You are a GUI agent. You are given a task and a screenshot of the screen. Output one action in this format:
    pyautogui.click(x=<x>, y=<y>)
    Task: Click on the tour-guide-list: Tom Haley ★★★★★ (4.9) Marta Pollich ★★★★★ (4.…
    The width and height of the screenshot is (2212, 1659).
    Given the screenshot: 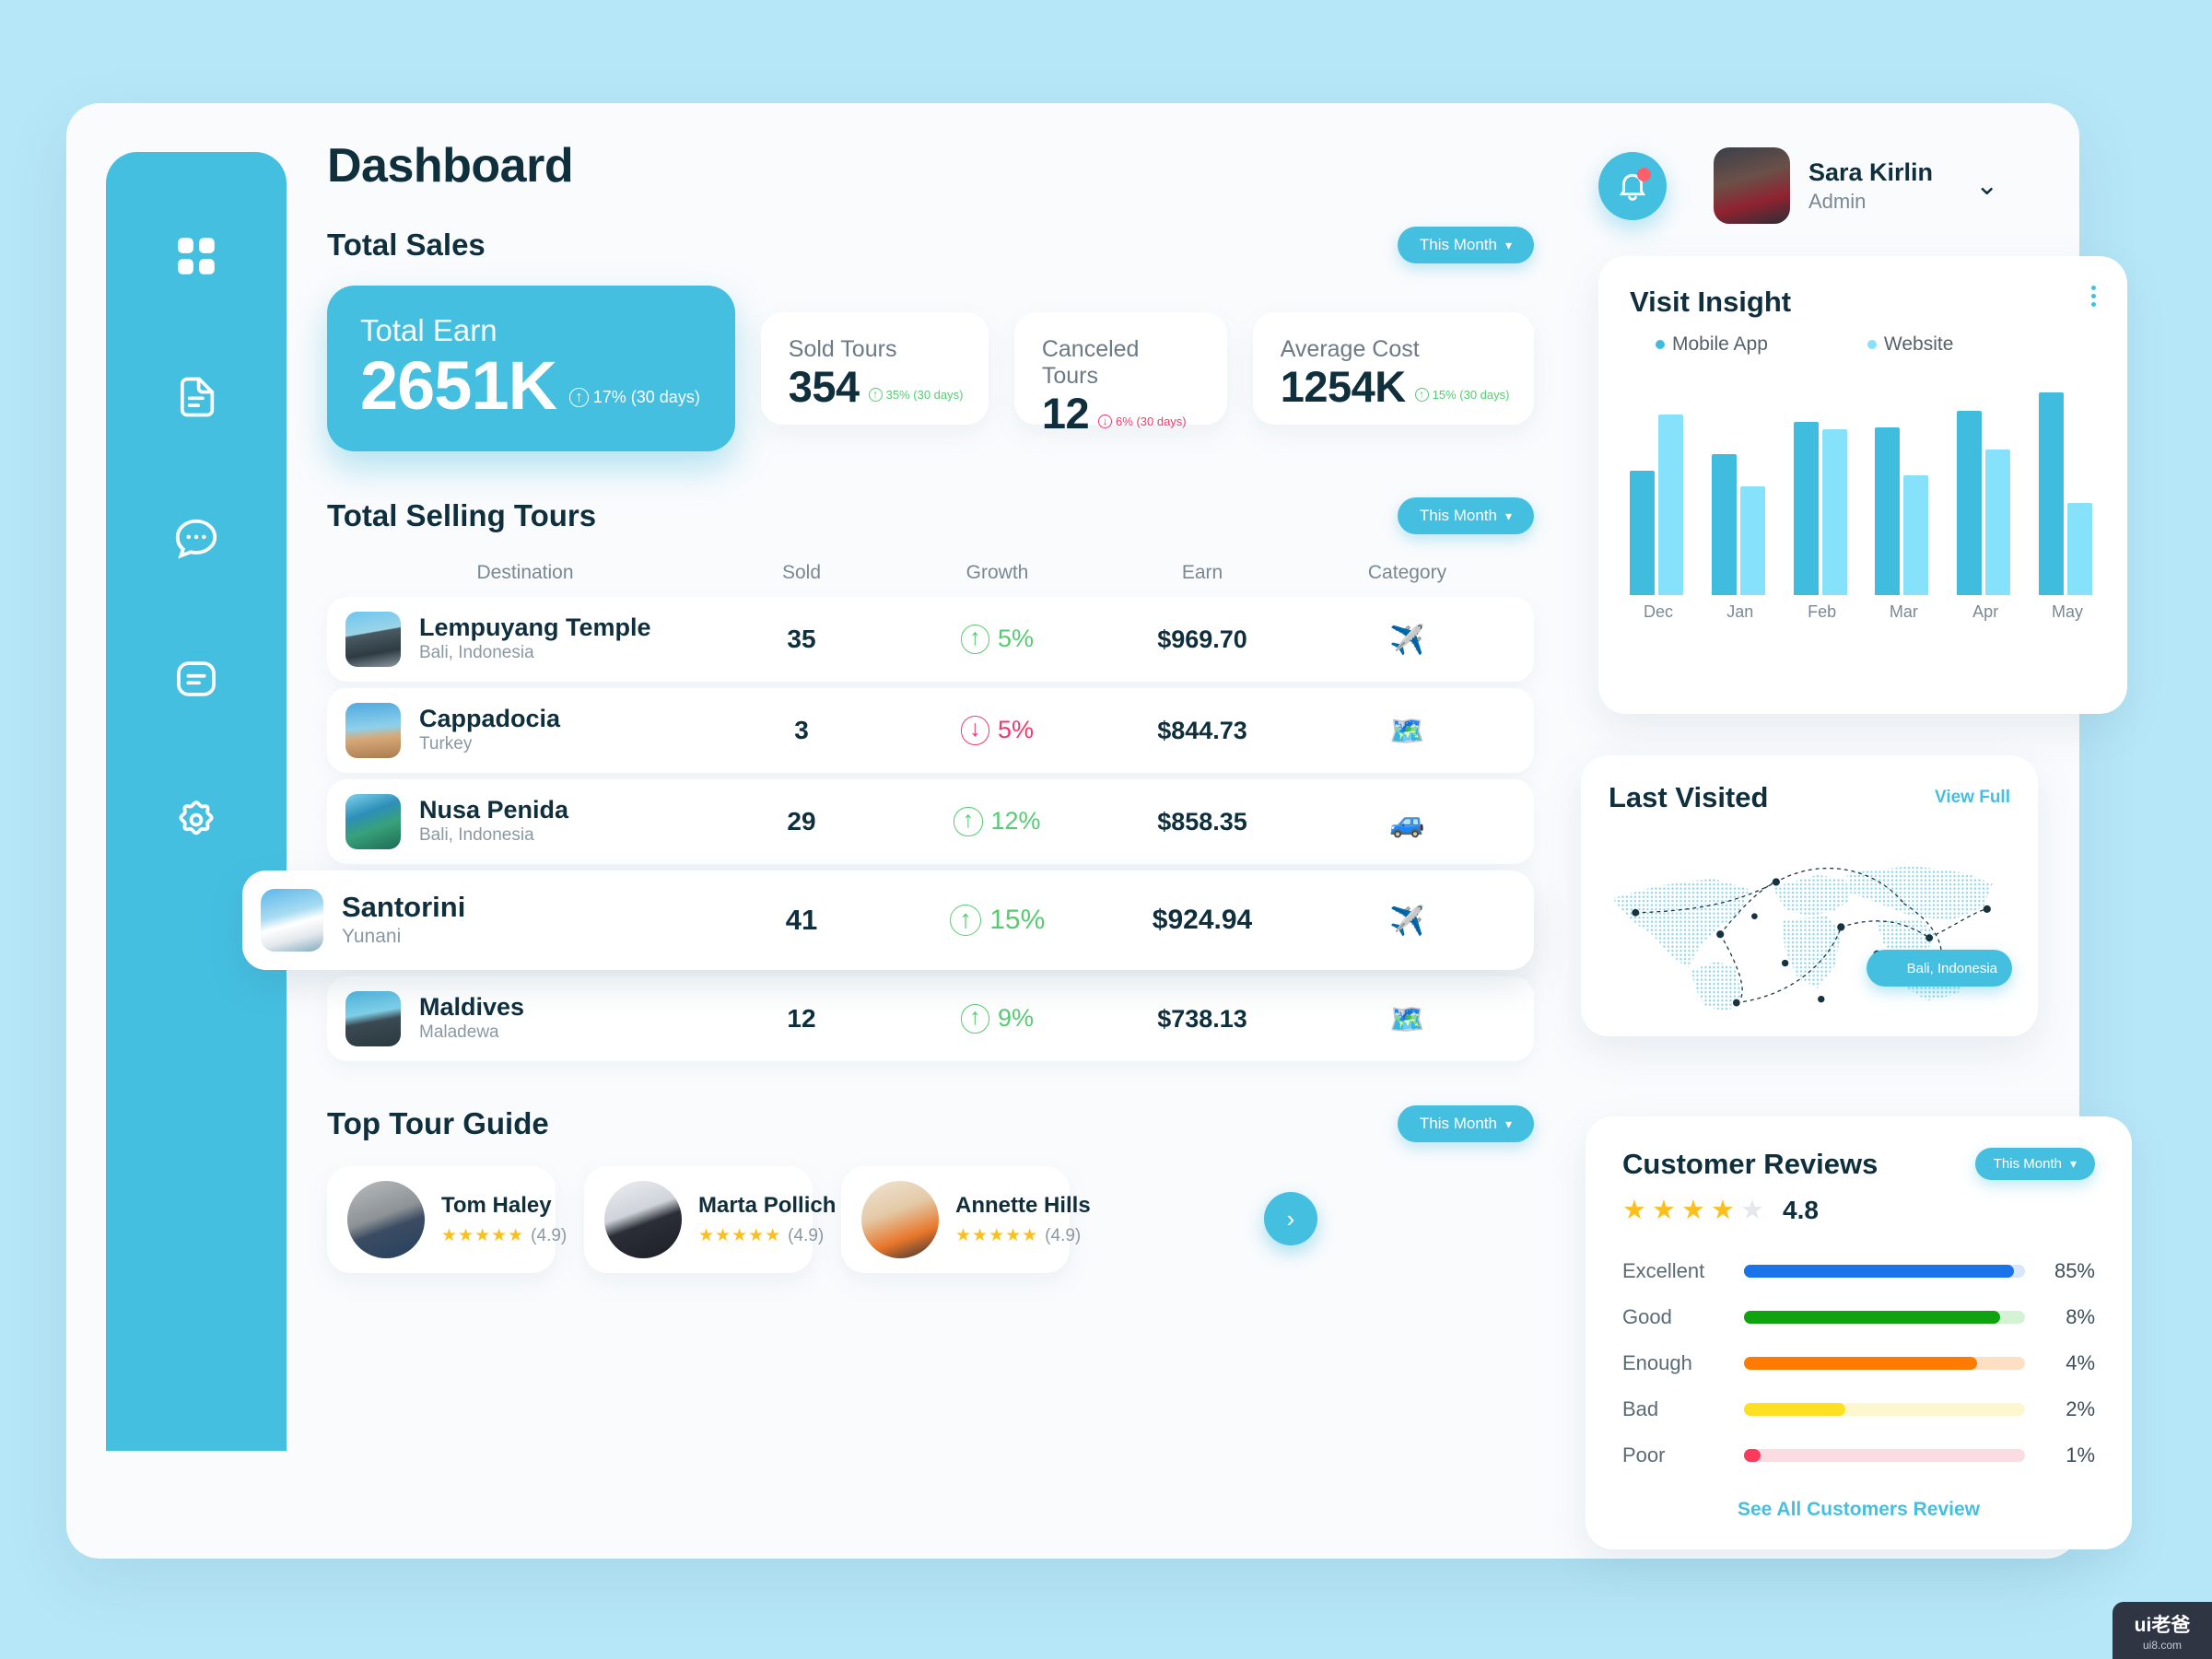 What is the action you would take?
    pyautogui.click(x=930, y=1219)
    